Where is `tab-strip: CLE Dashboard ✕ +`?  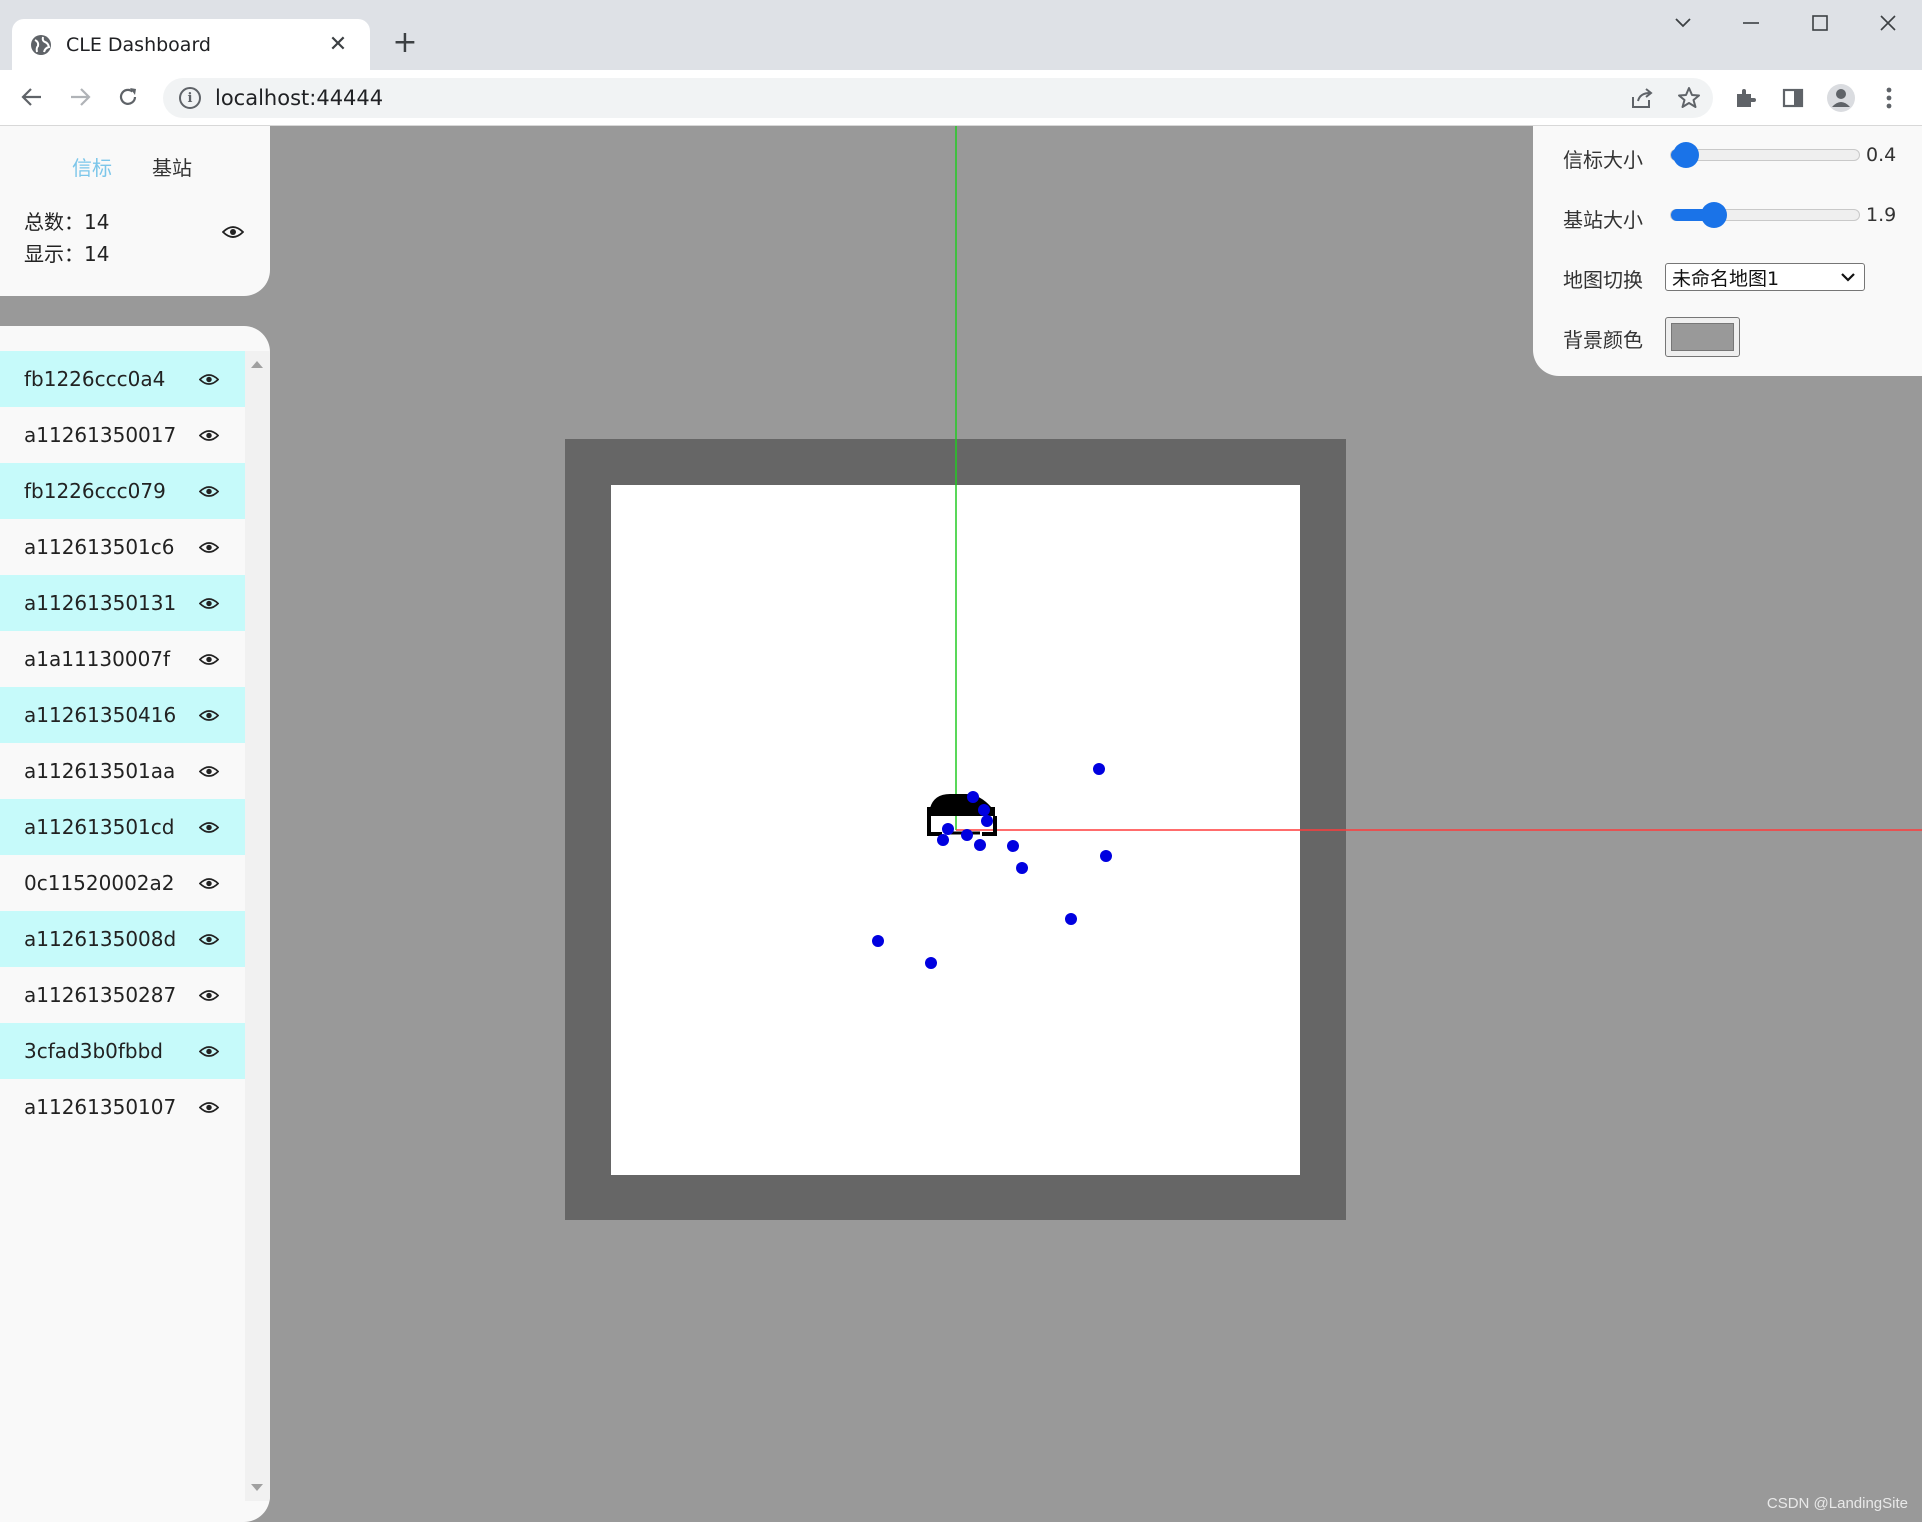 tab-strip: CLE Dashboard ✕ + is located at coordinates (961, 35).